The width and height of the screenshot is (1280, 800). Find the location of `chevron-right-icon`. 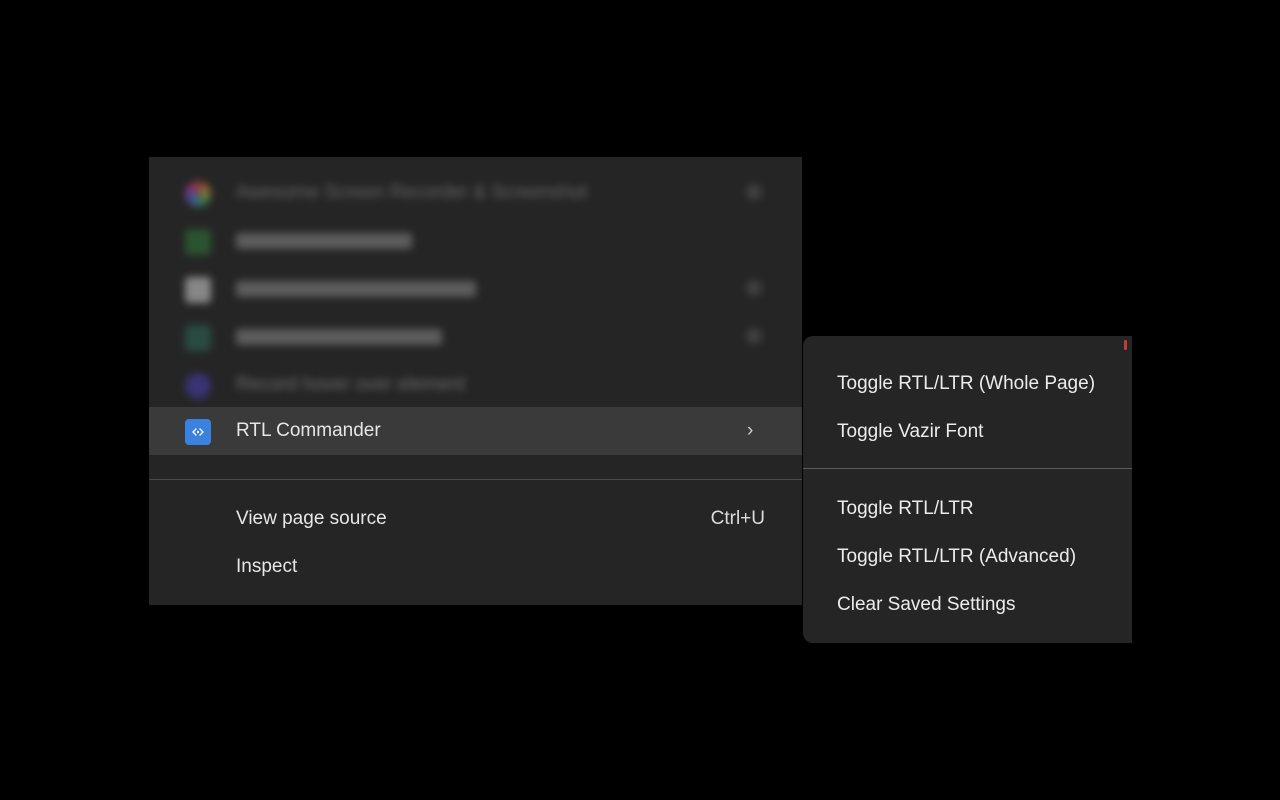

chevron-right-icon is located at coordinates (754, 192).